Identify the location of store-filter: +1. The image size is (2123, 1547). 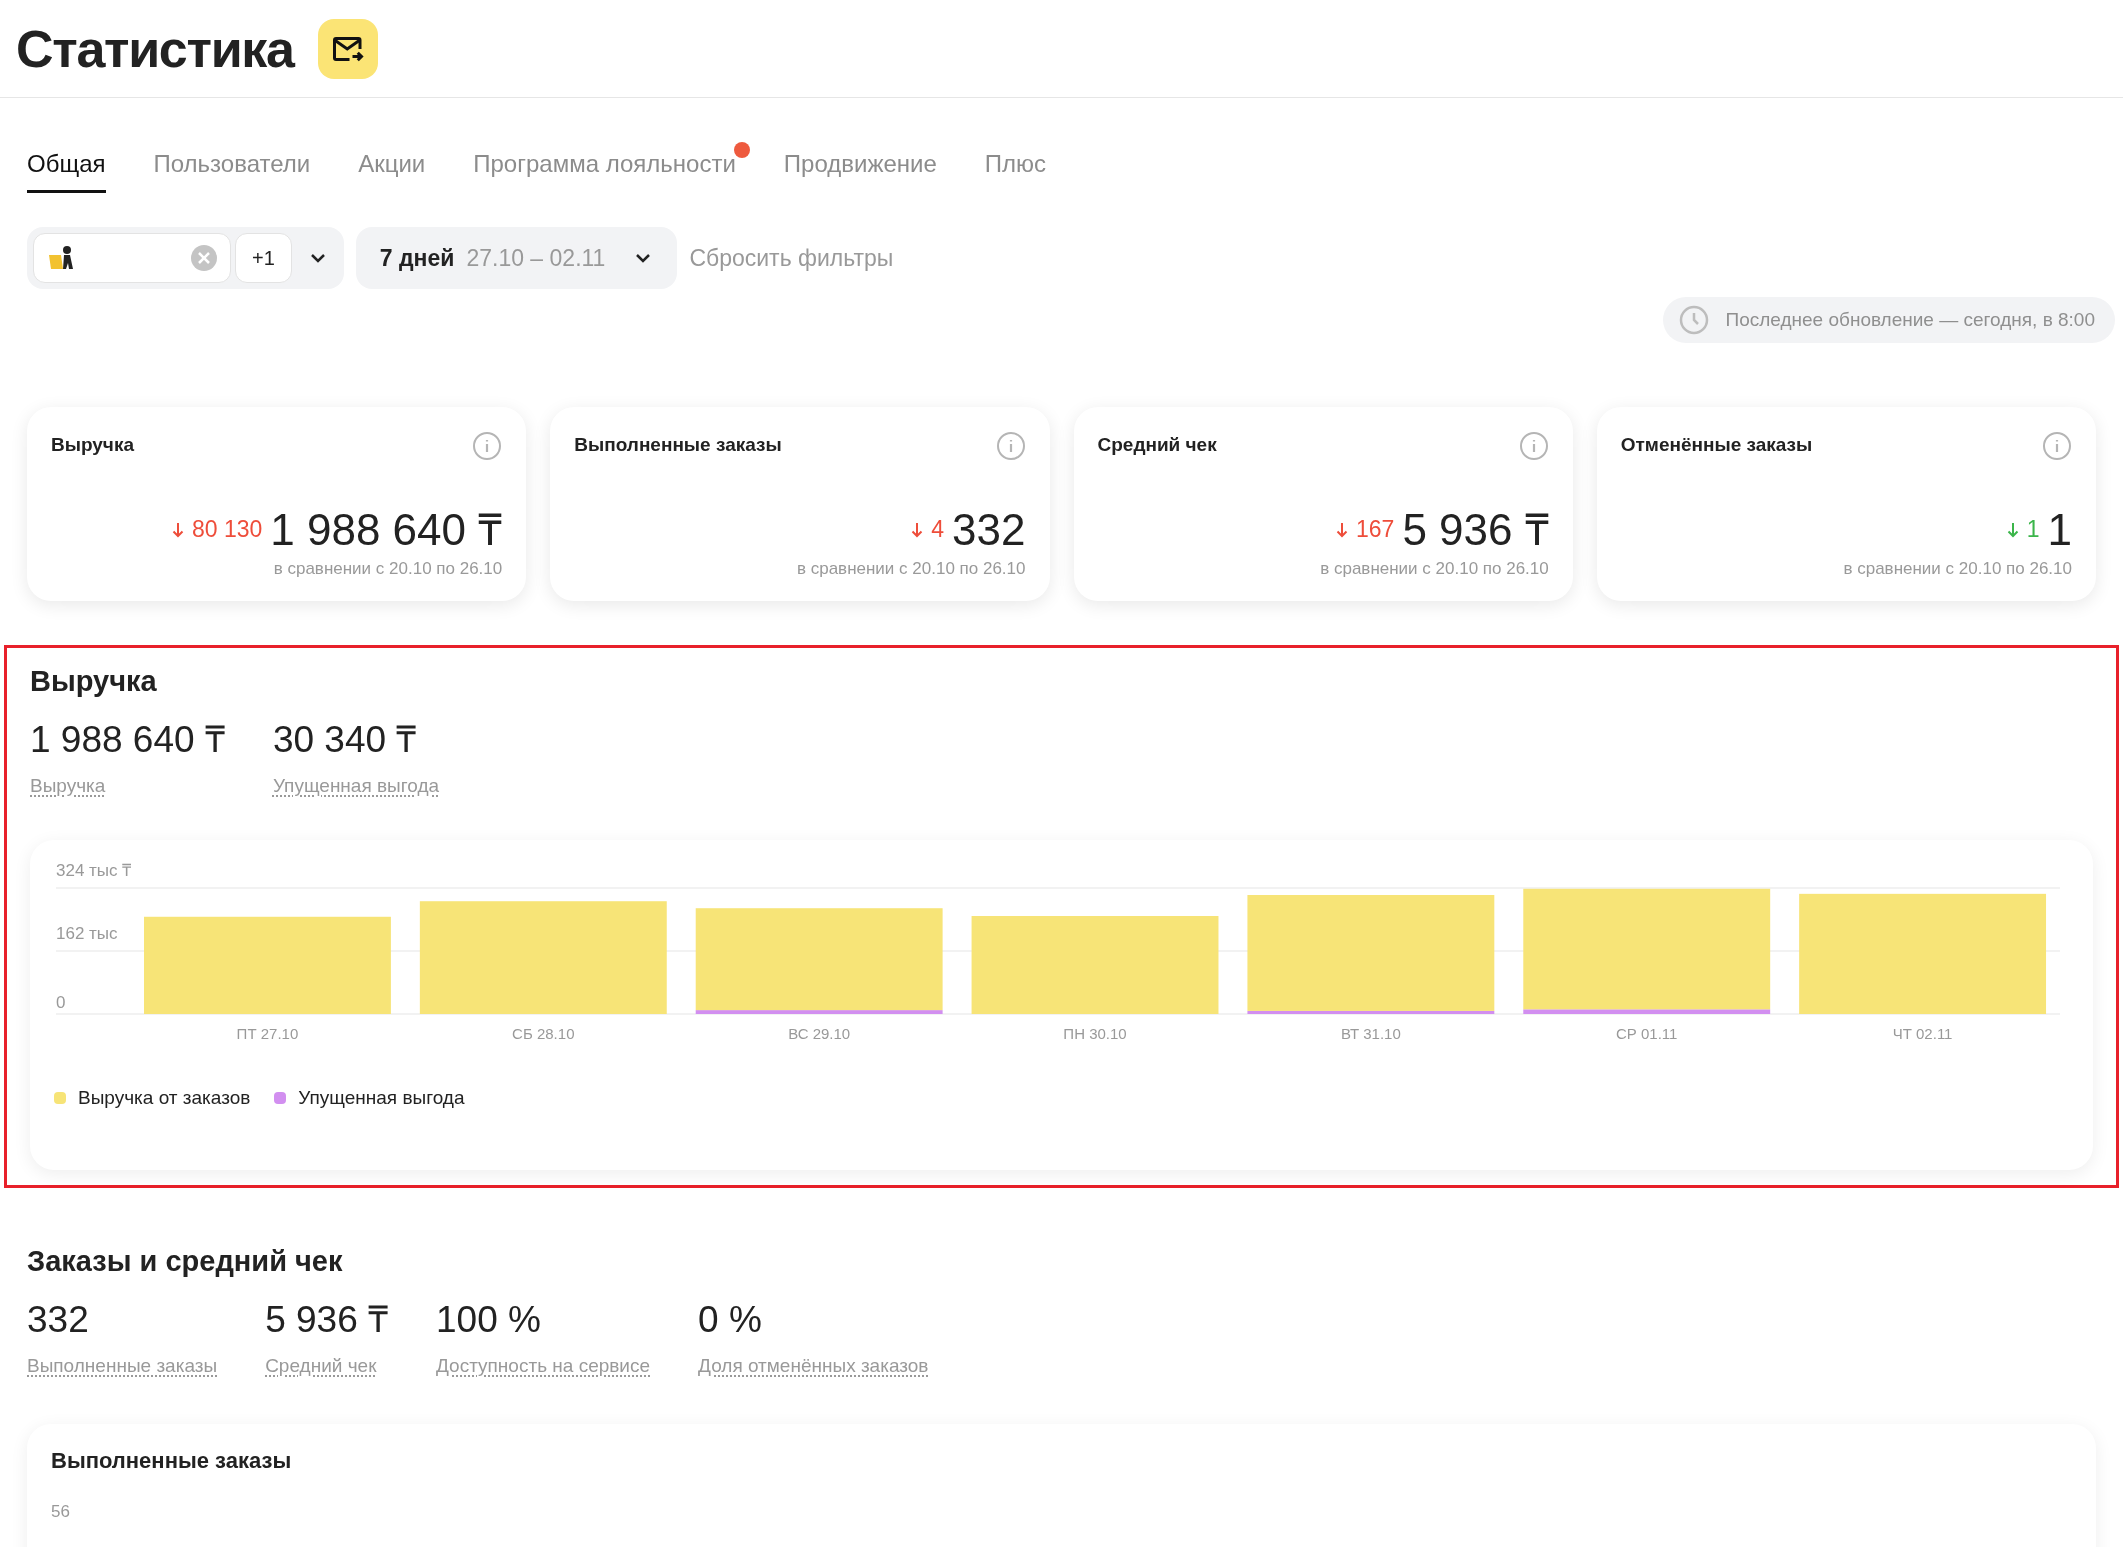
(185, 258).